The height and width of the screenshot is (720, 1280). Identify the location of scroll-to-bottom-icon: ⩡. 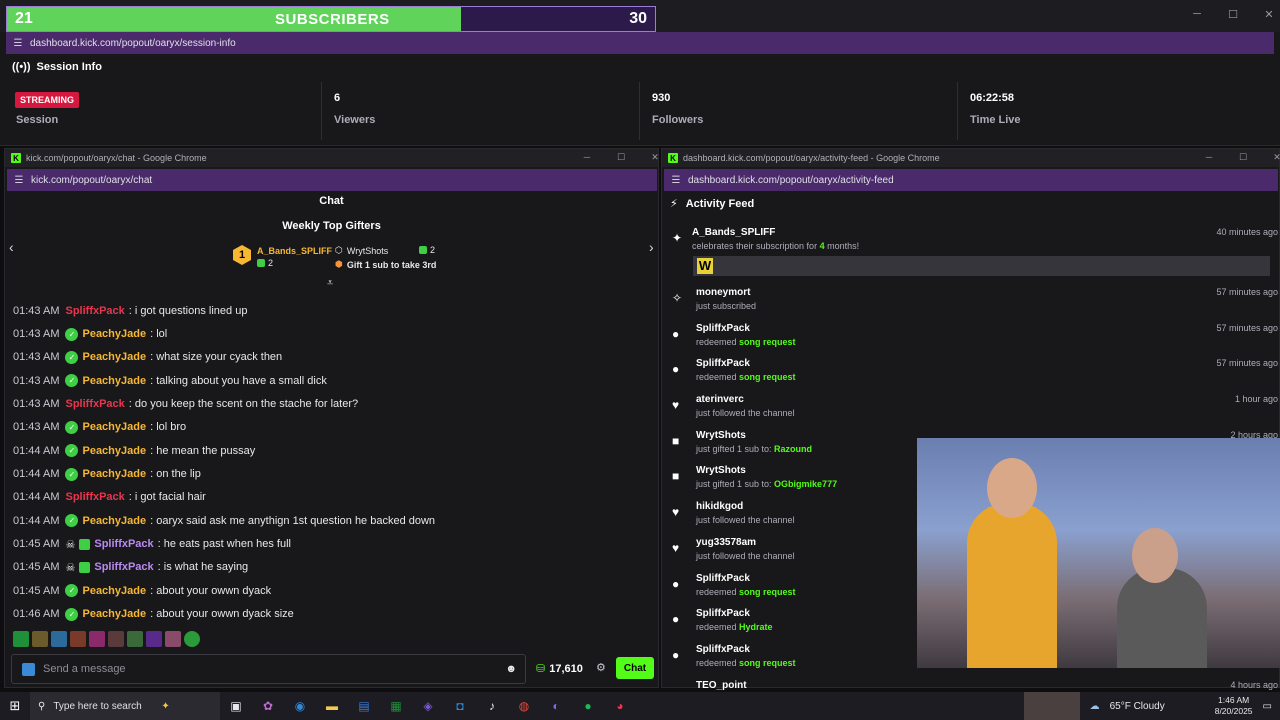
(330, 283).